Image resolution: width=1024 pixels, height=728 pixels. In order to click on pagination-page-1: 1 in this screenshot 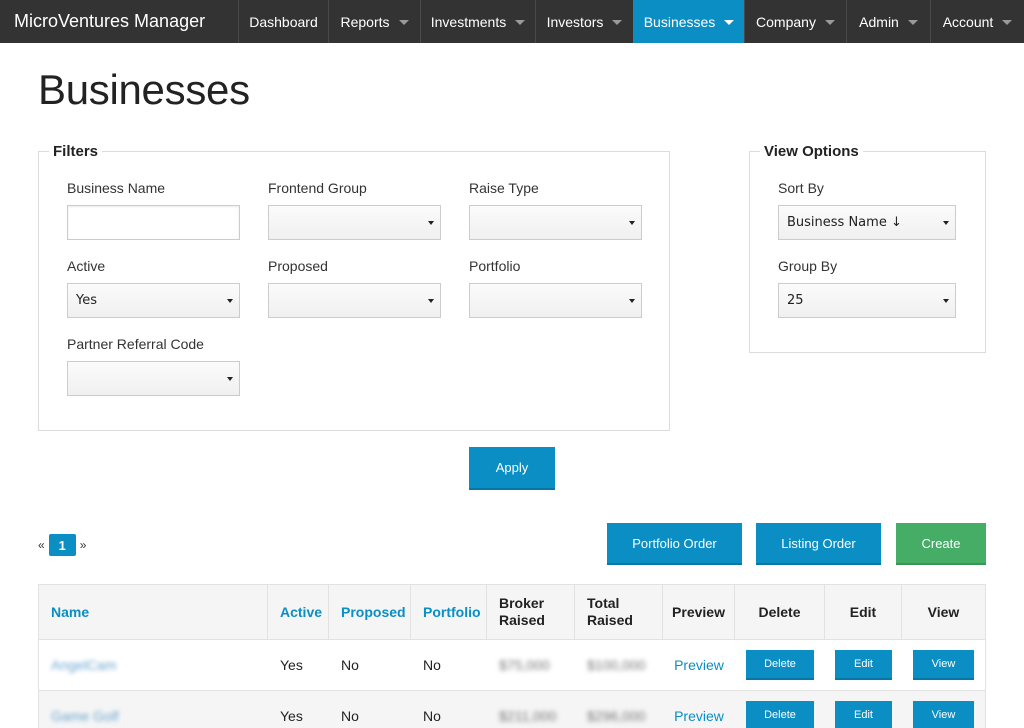, I will do `click(62, 545)`.